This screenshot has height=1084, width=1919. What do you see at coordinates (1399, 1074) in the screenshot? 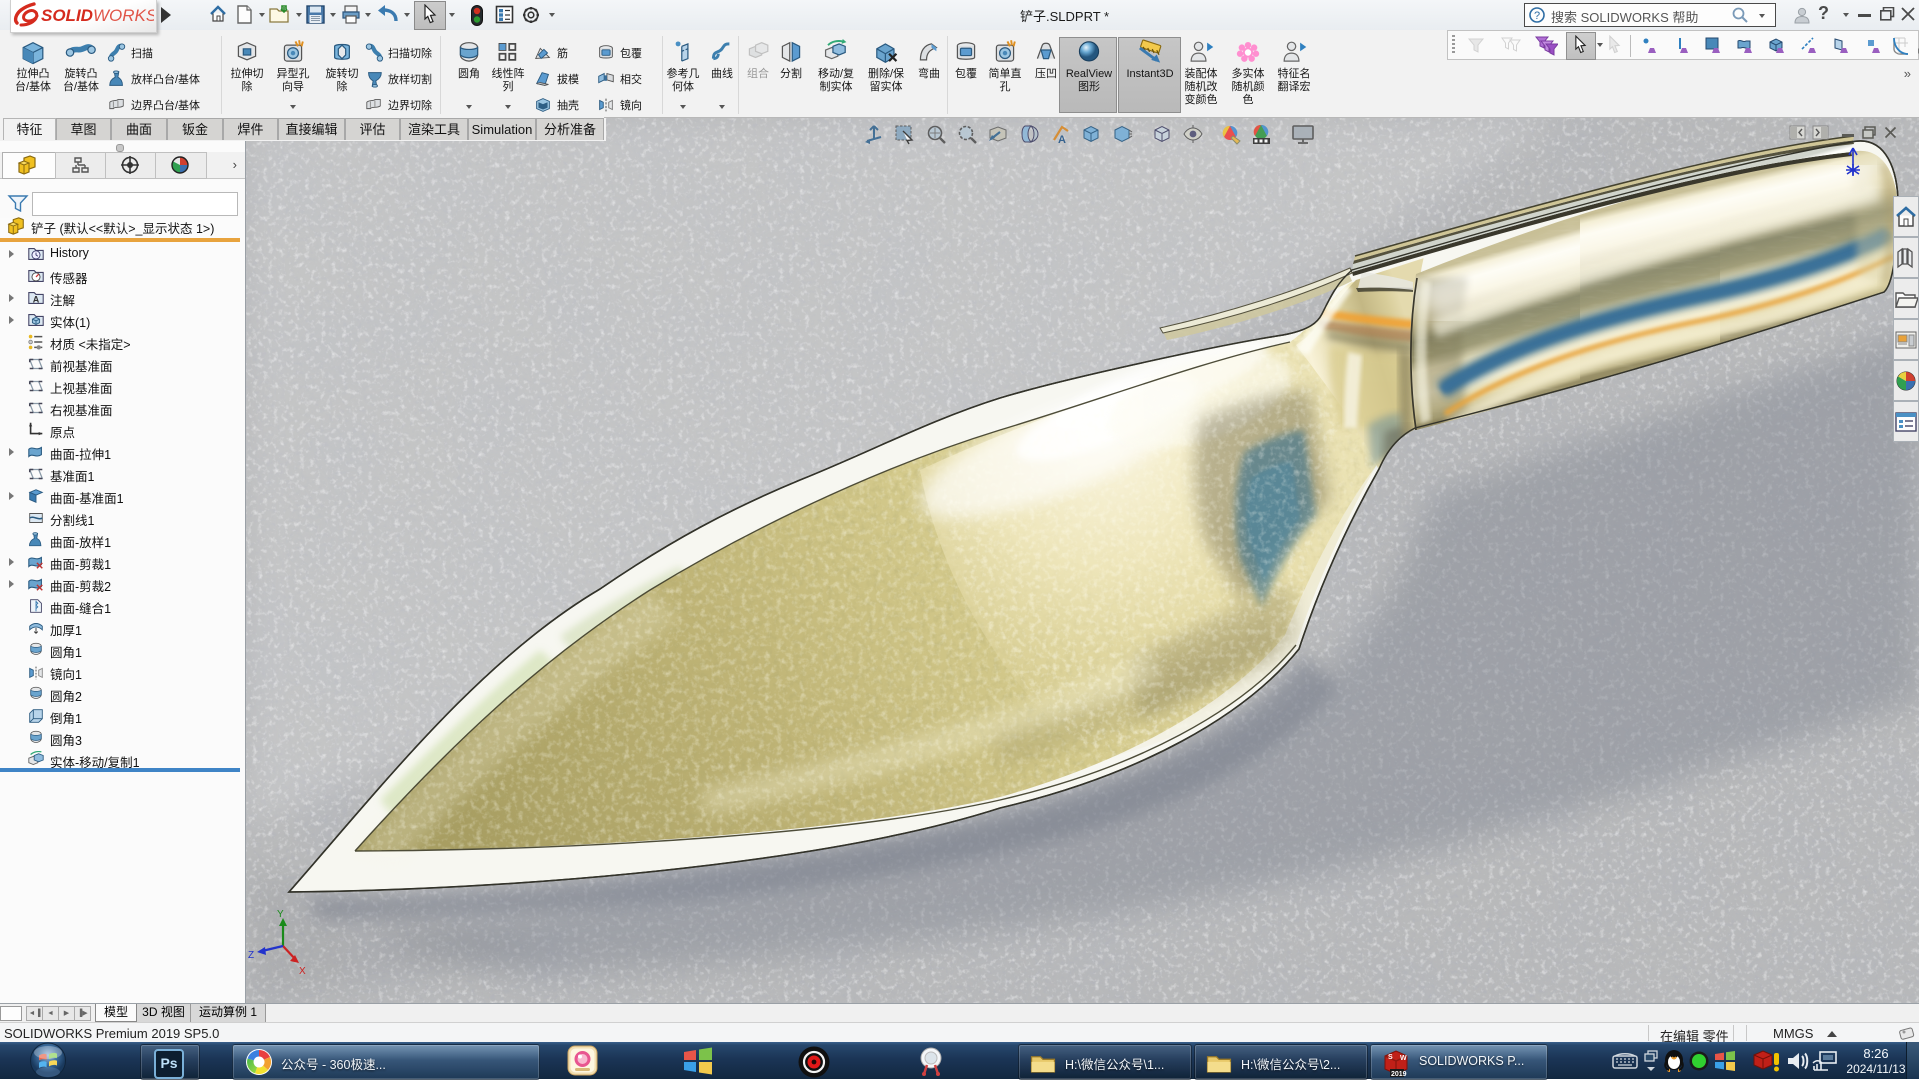
I see `svg-text: 2019` at bounding box center [1399, 1074].